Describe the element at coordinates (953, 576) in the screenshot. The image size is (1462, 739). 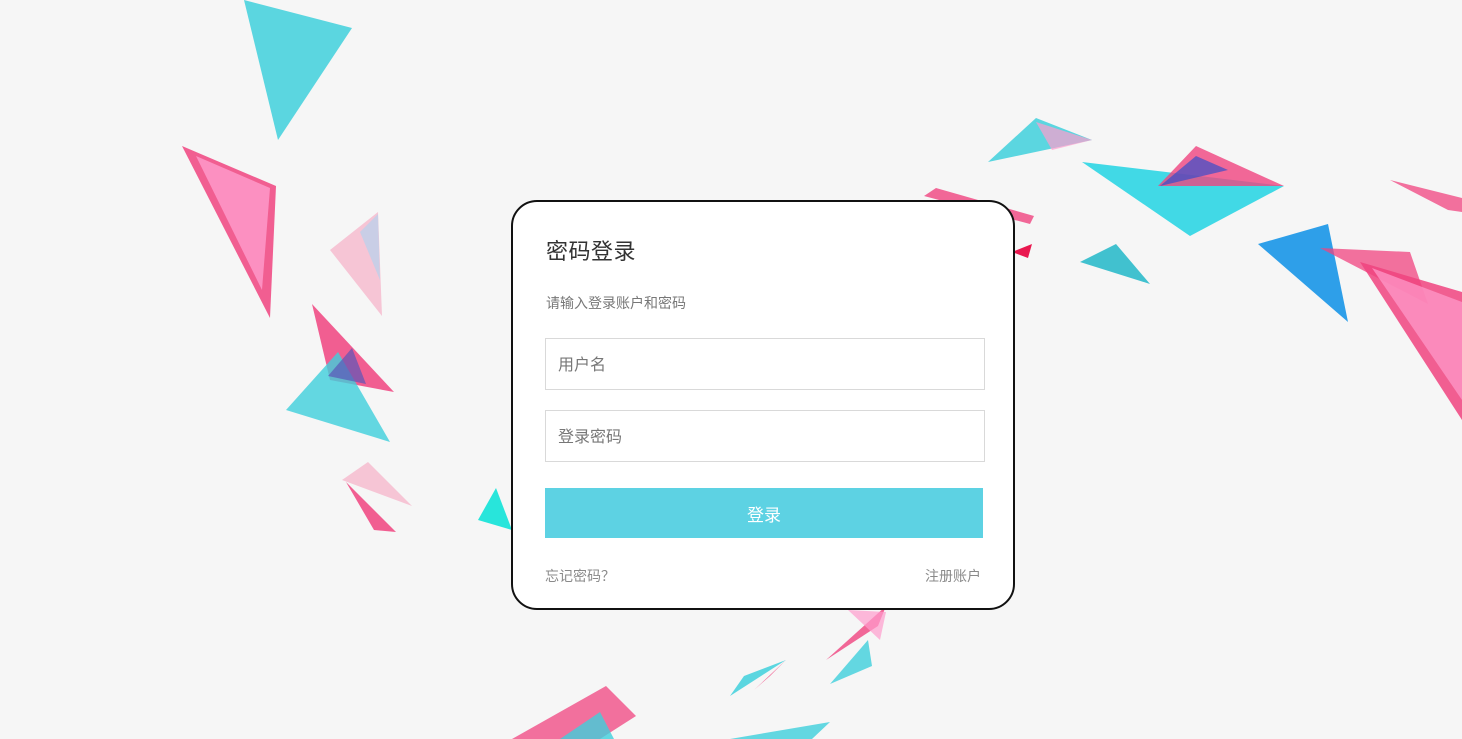
I see `register-account-link: 注册账户` at that location.